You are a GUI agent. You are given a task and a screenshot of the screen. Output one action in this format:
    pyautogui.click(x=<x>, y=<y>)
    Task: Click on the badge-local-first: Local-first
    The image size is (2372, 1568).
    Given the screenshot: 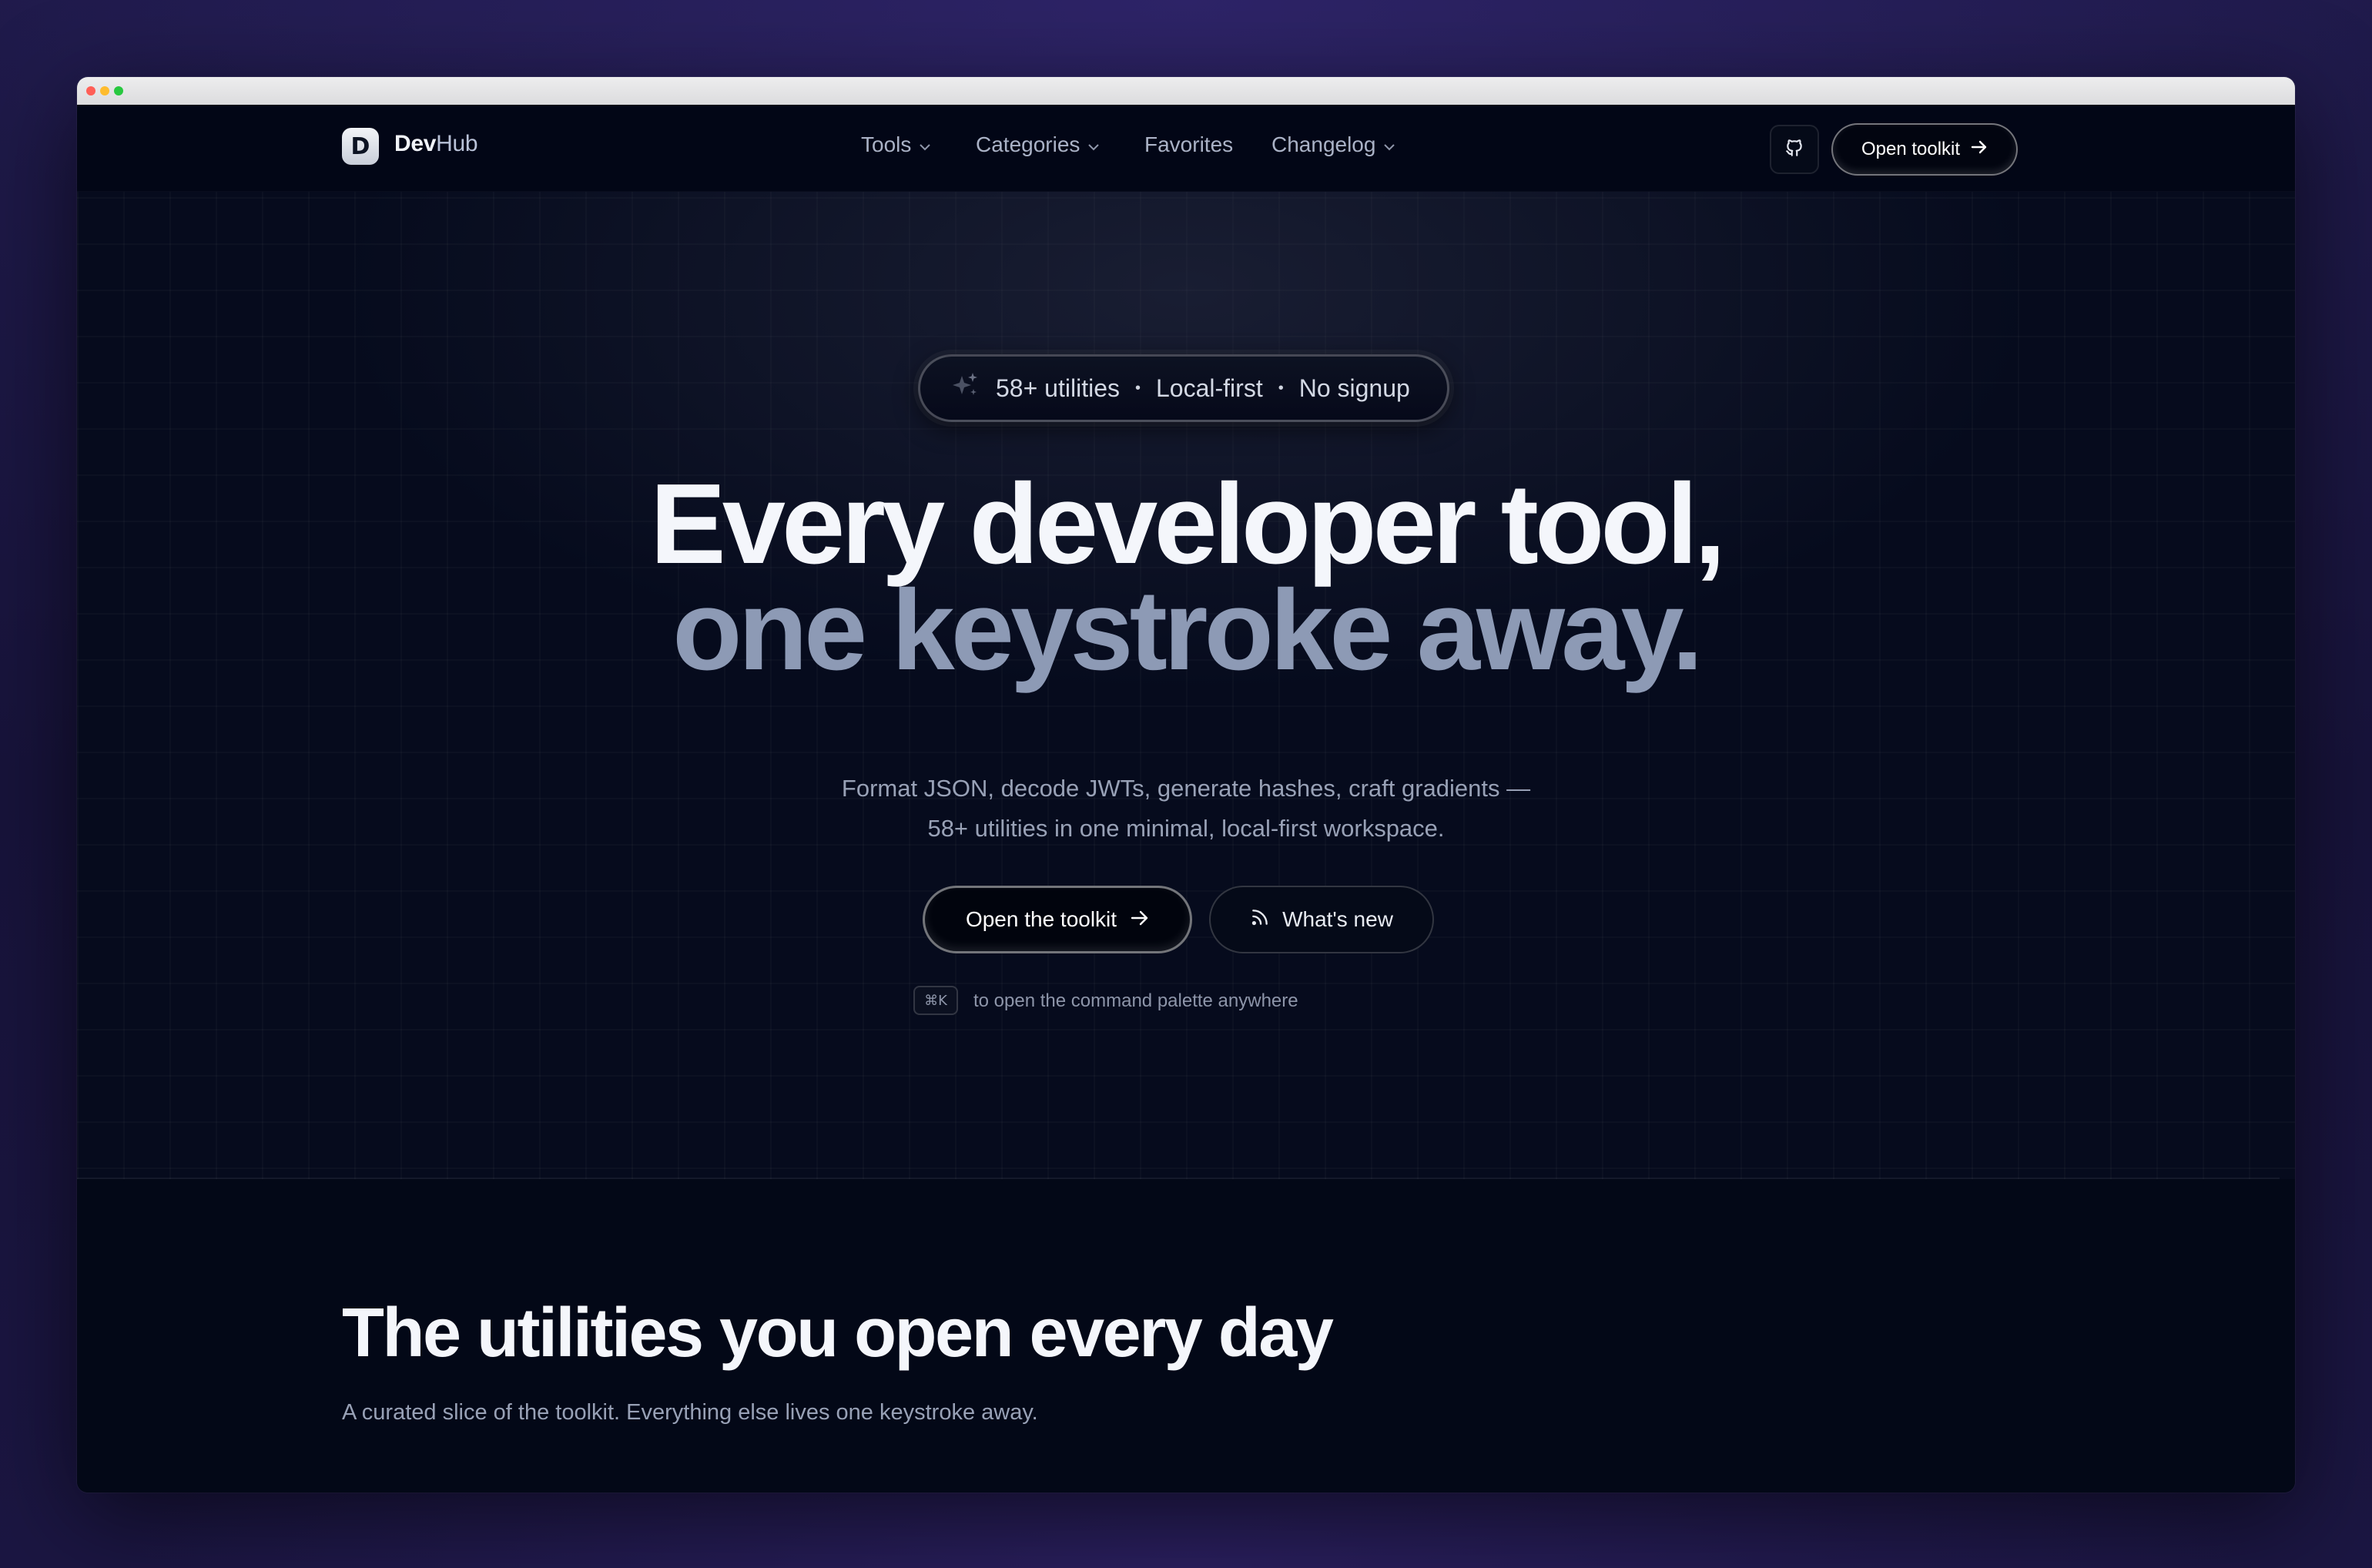 What is the action you would take?
    pyautogui.click(x=1209, y=388)
    